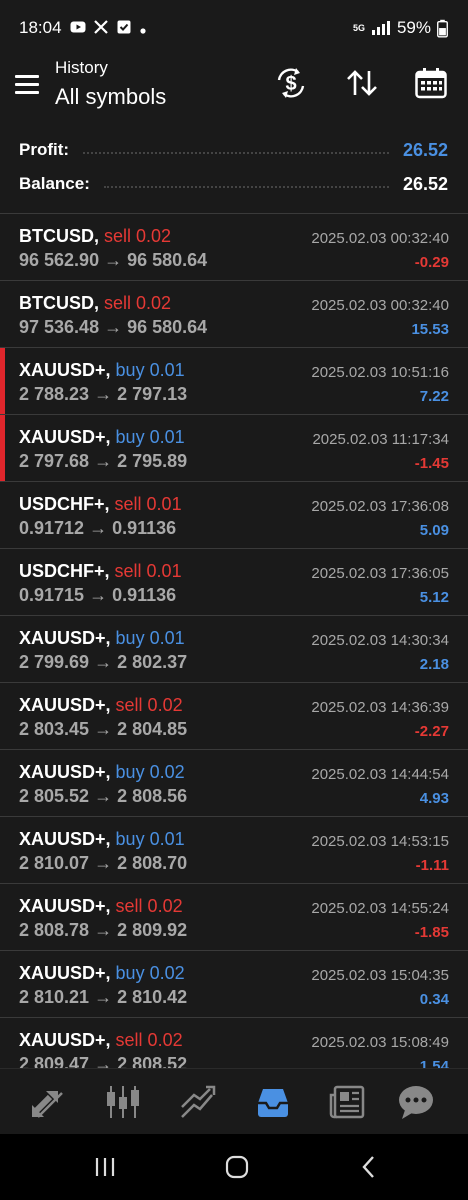 The width and height of the screenshot is (468, 1200). What do you see at coordinates (143, 31) in the screenshot?
I see `dot-icon` at bounding box center [143, 31].